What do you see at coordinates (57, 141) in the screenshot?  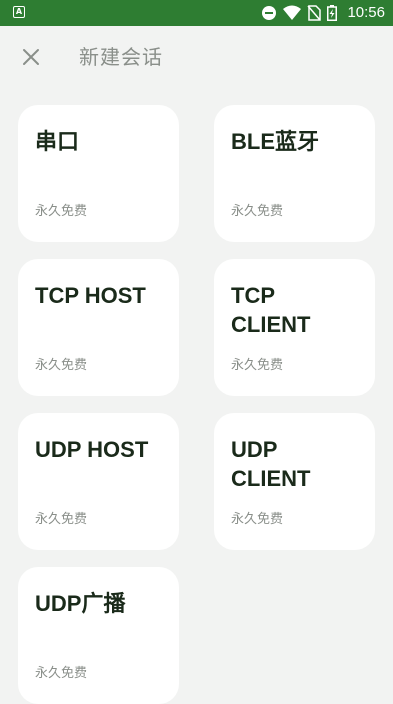 I see `card-title: 串口` at bounding box center [57, 141].